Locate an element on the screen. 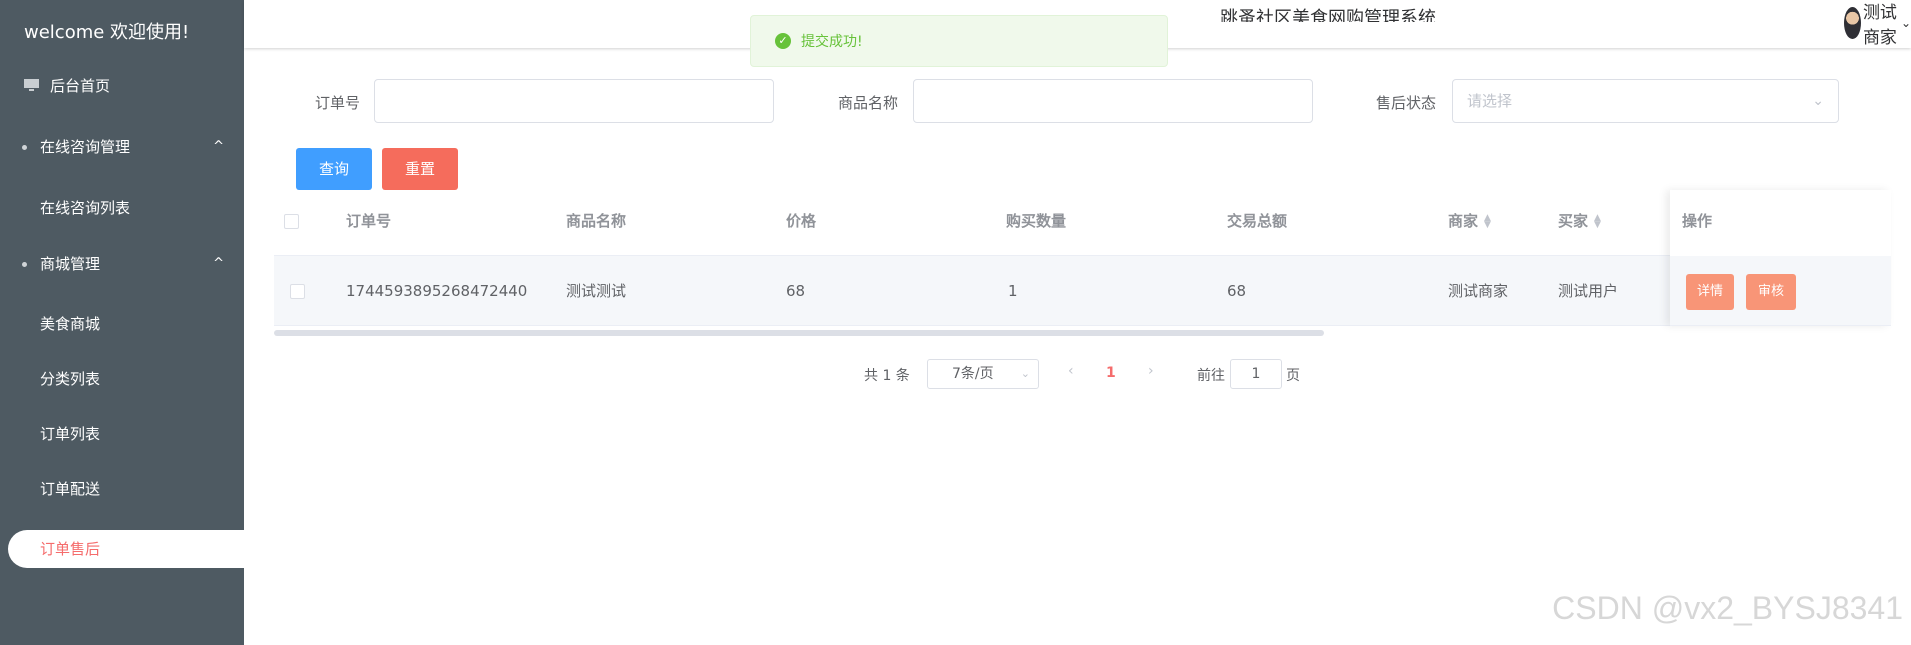  sidebar-item-label: 订单售后 is located at coordinates (70, 549).